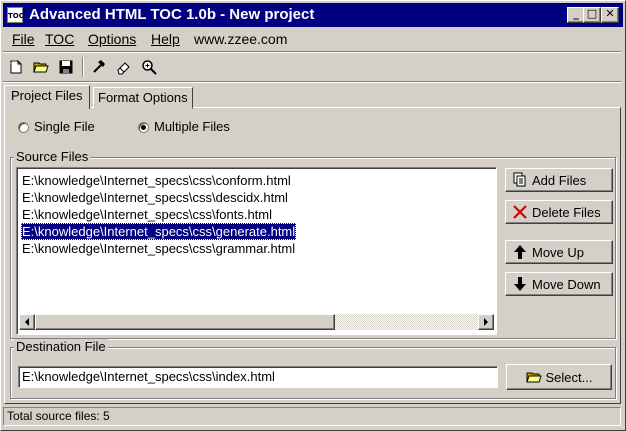 The height and width of the screenshot is (431, 626). Describe the element at coordinates (99, 67) in the screenshot. I see `hammer-icon` at that location.